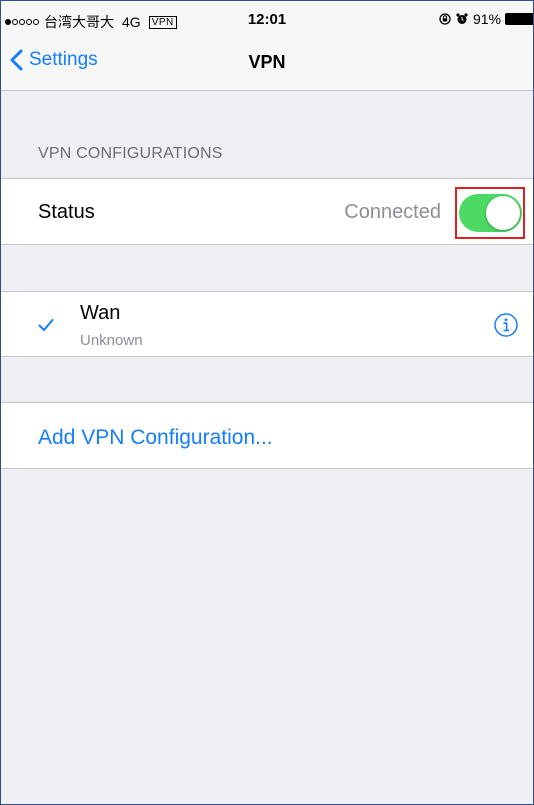  What do you see at coordinates (445, 19) in the screenshot?
I see `orientation-lock-icon` at bounding box center [445, 19].